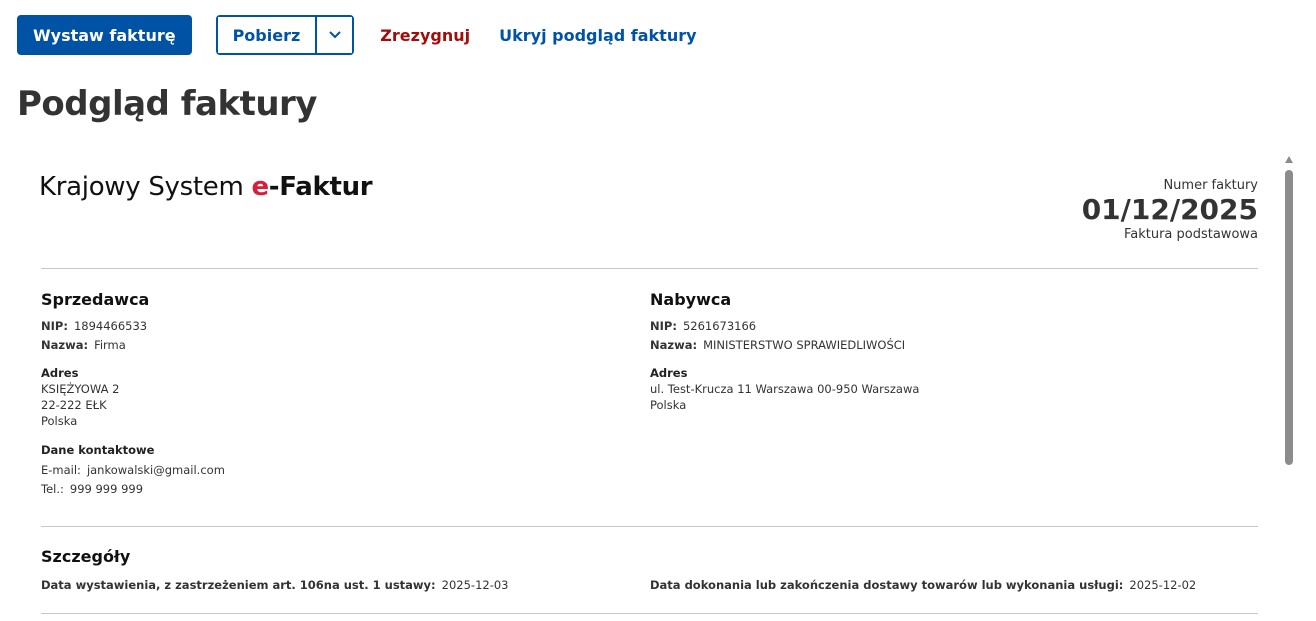 This screenshot has height=621, width=1316. I want to click on seller-nip: NIP: 1894466533, so click(94, 326).